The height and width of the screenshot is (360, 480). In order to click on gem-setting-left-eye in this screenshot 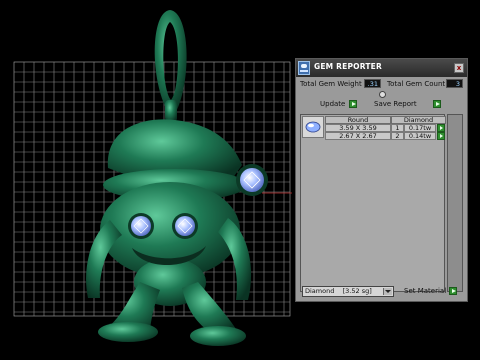, I will do `click(141, 226)`.